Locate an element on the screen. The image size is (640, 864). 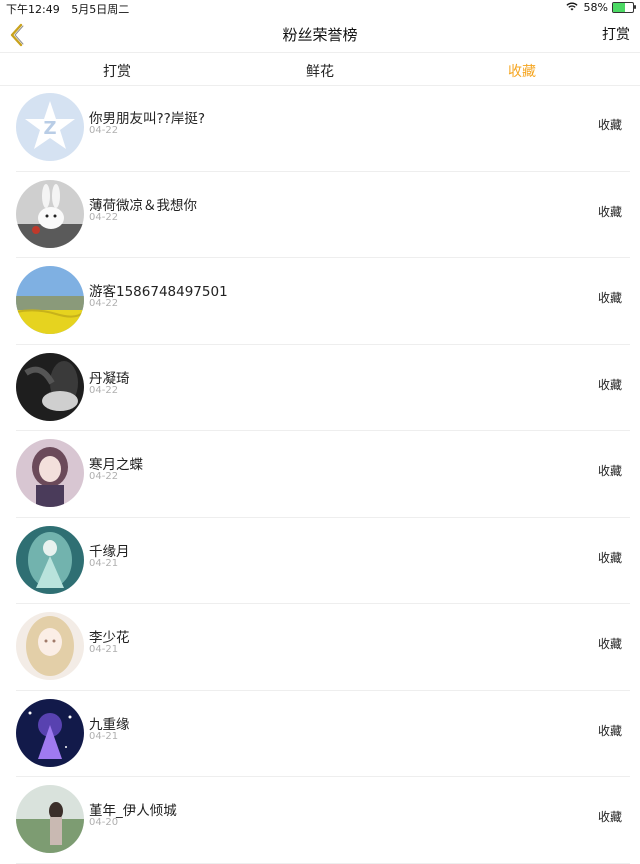
tab-flowers: 鲜花 is located at coordinates (320, 71).